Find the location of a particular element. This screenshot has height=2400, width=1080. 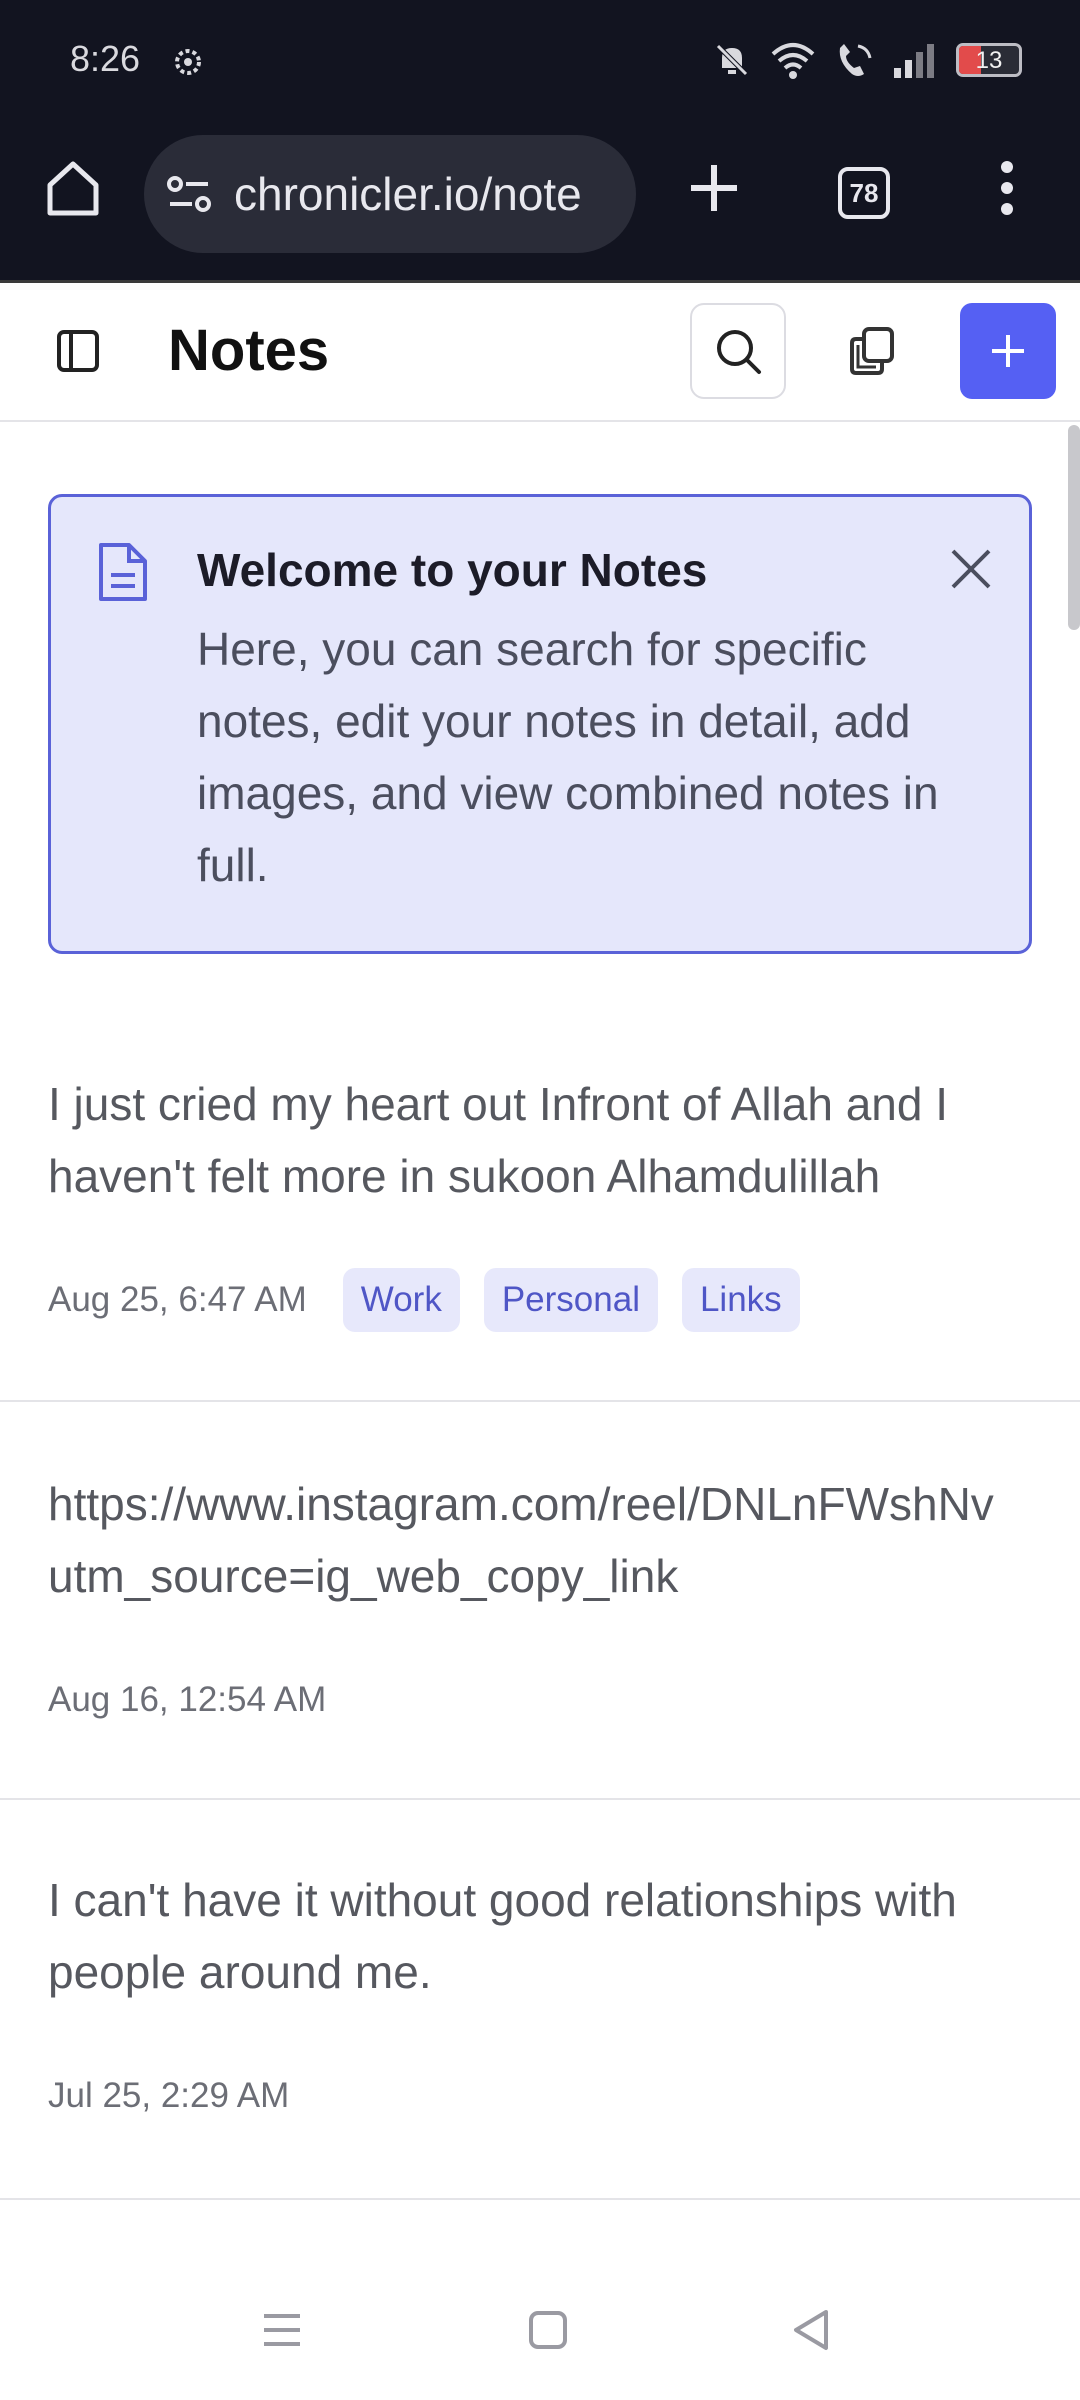

note-date: Aug 16, 12:54 AM is located at coordinates (187, 1699).